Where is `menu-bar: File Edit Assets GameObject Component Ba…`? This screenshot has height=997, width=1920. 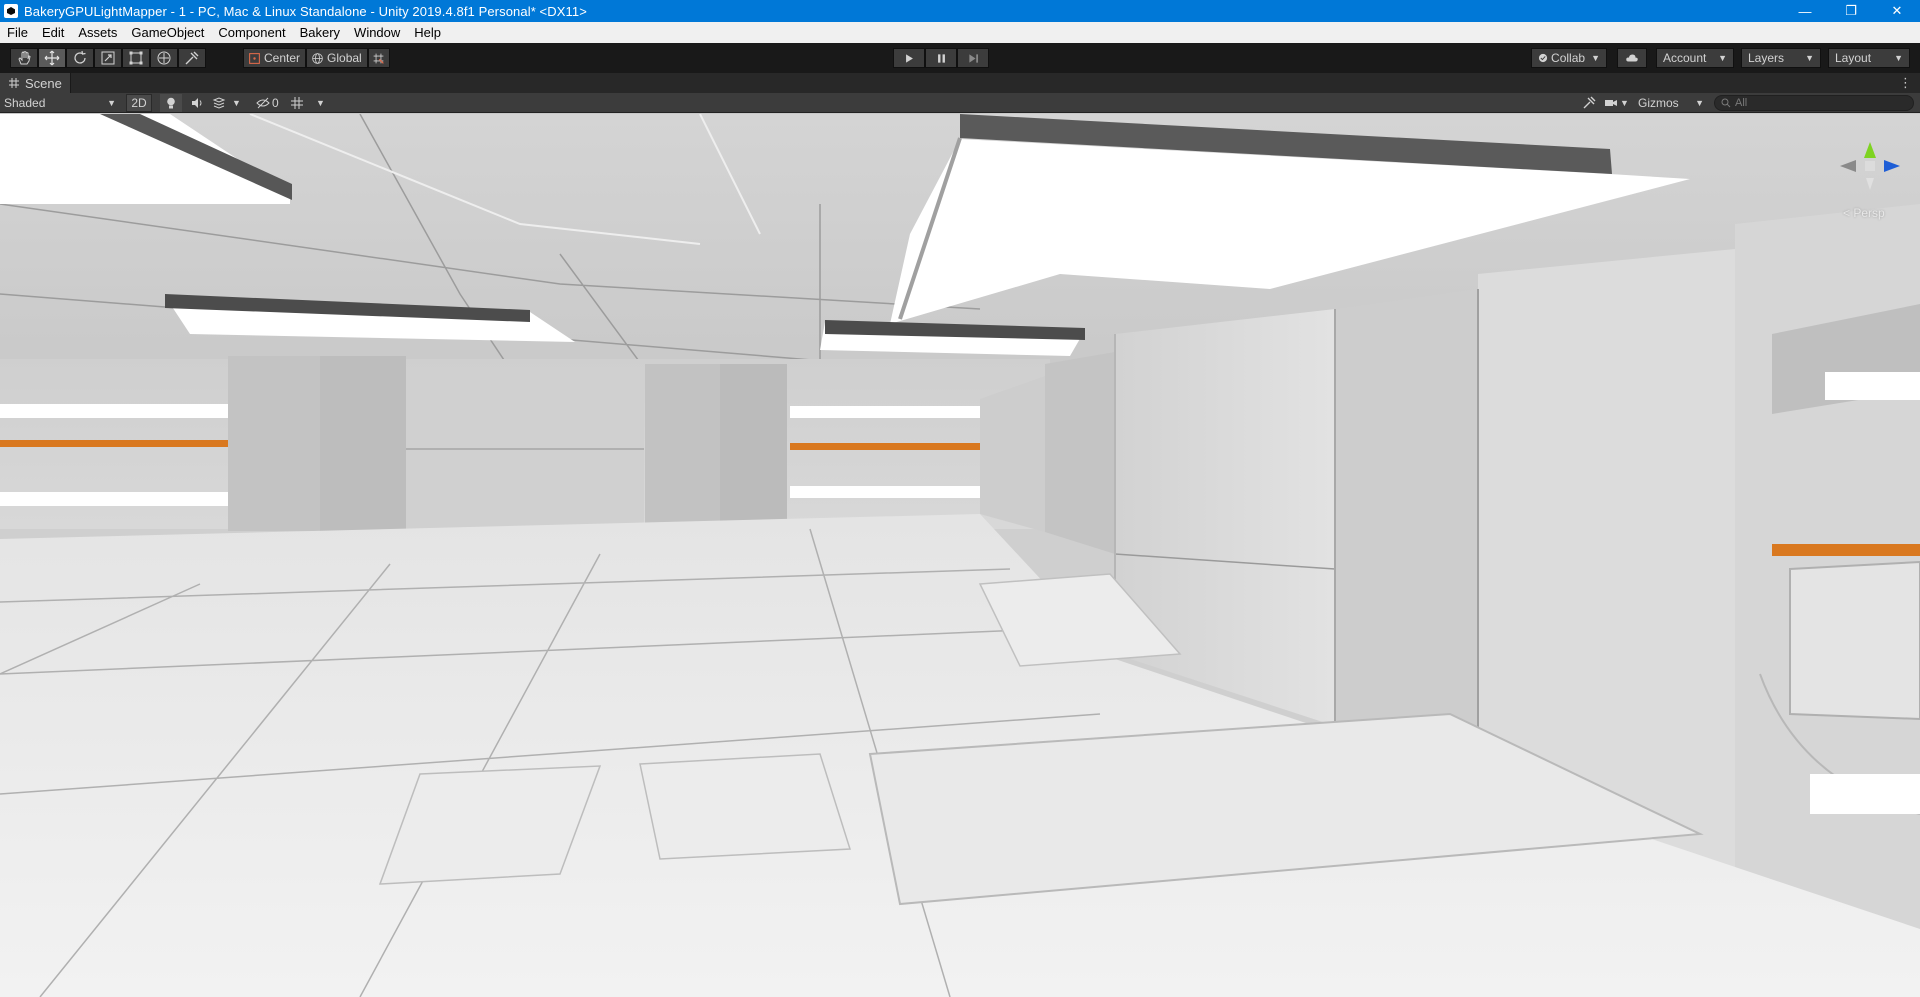
menu-bar: File Edit Assets GameObject Component Ba… is located at coordinates (960, 32).